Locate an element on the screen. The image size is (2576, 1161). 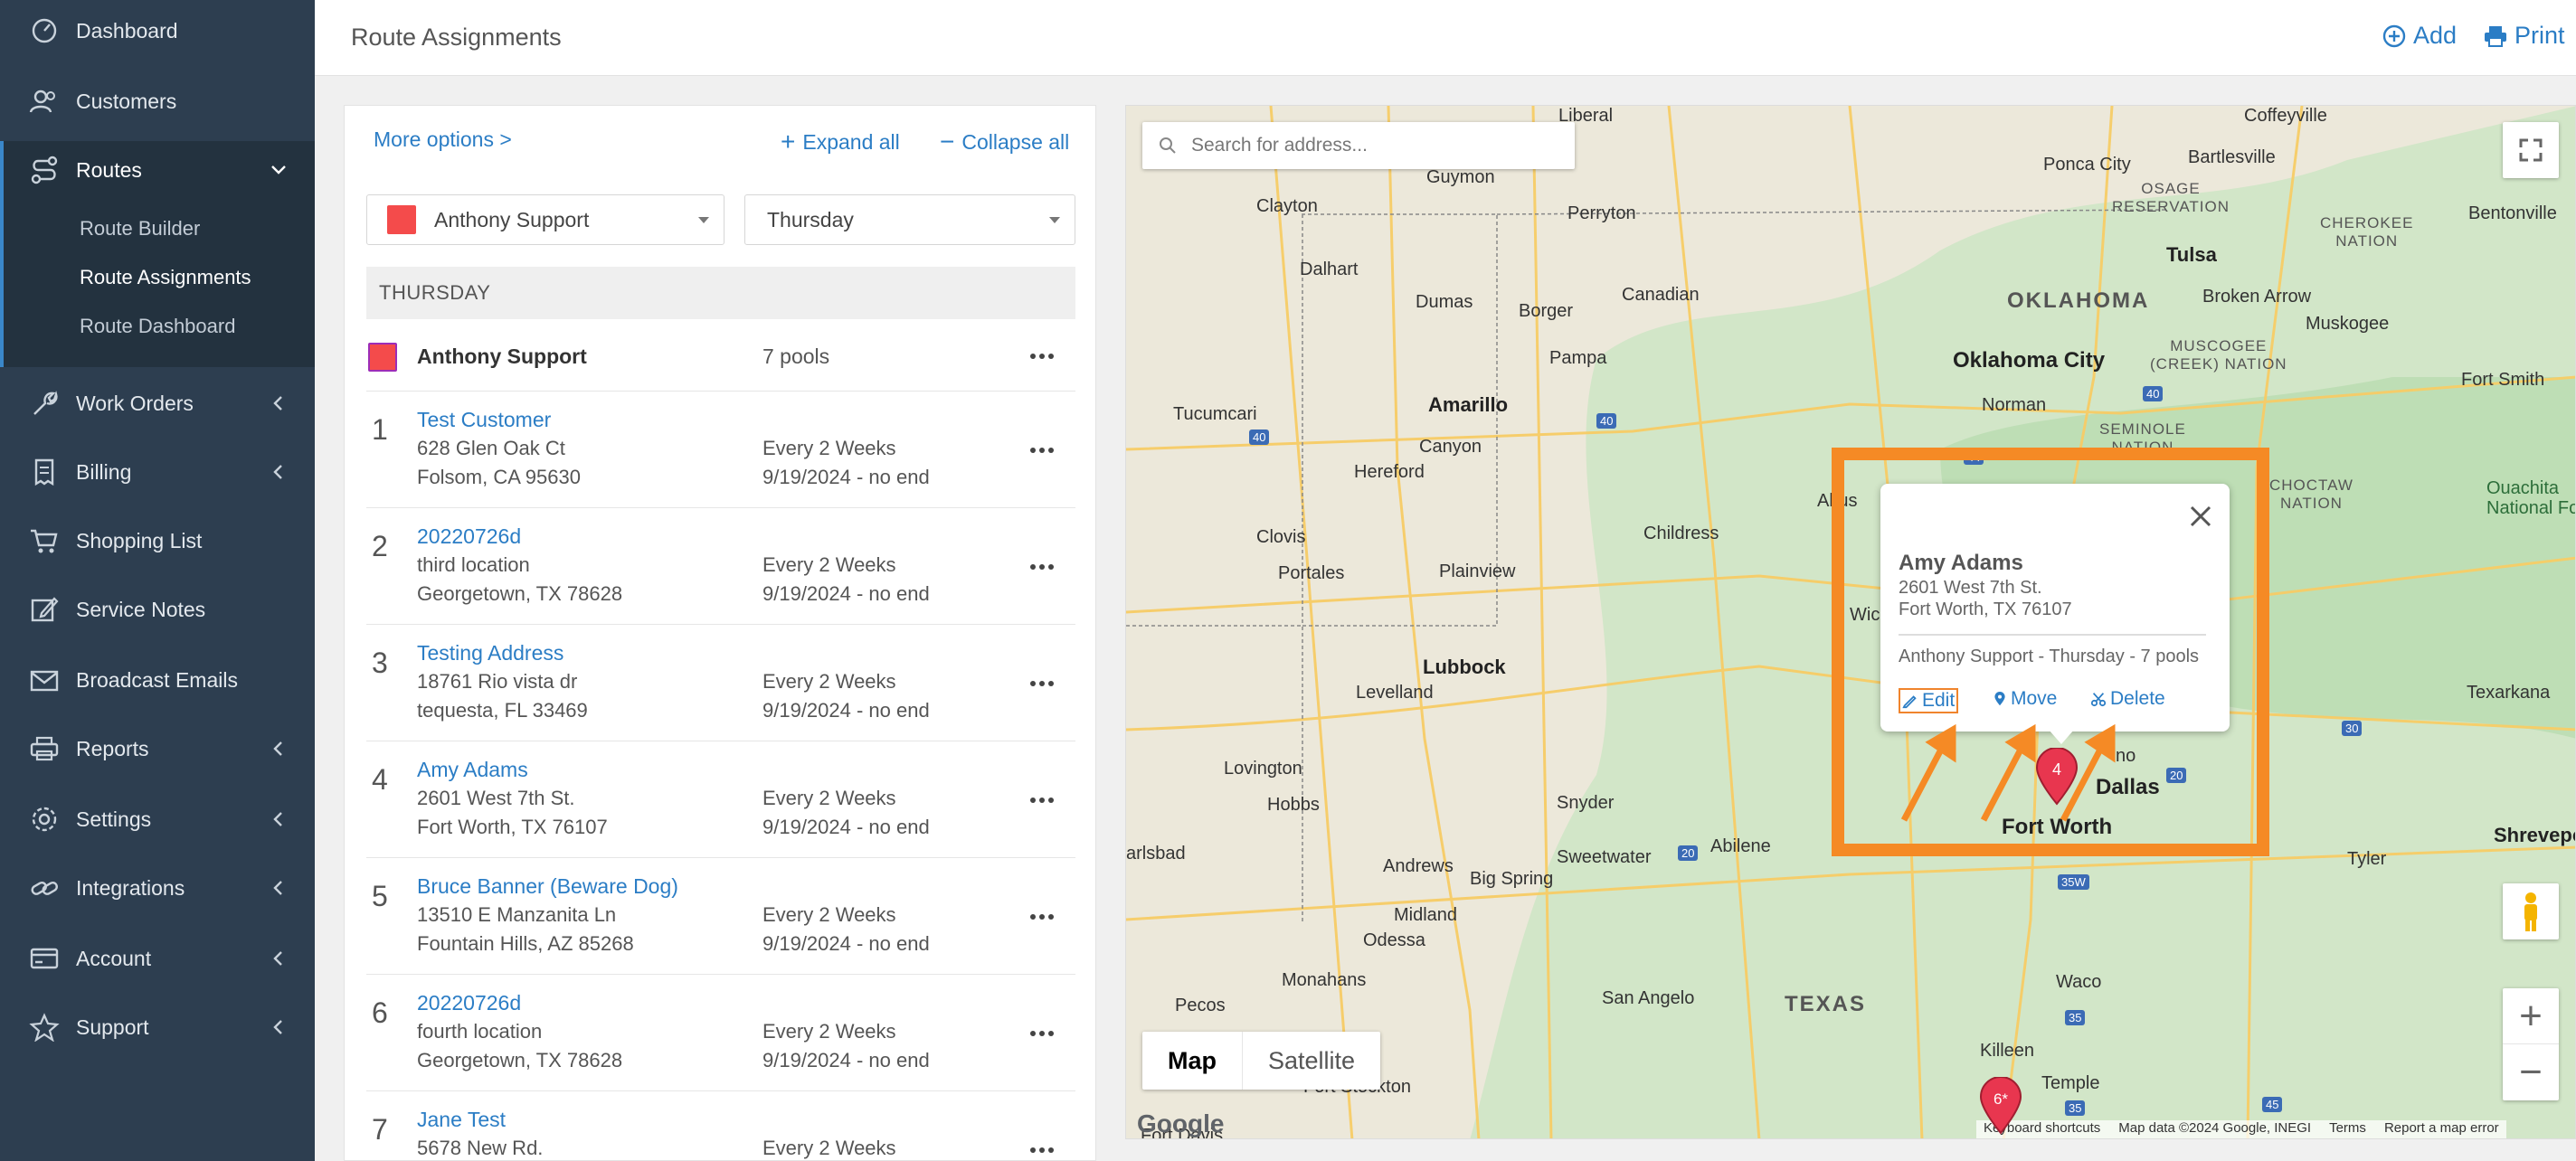
pegman-icon is located at coordinates (2531, 911).